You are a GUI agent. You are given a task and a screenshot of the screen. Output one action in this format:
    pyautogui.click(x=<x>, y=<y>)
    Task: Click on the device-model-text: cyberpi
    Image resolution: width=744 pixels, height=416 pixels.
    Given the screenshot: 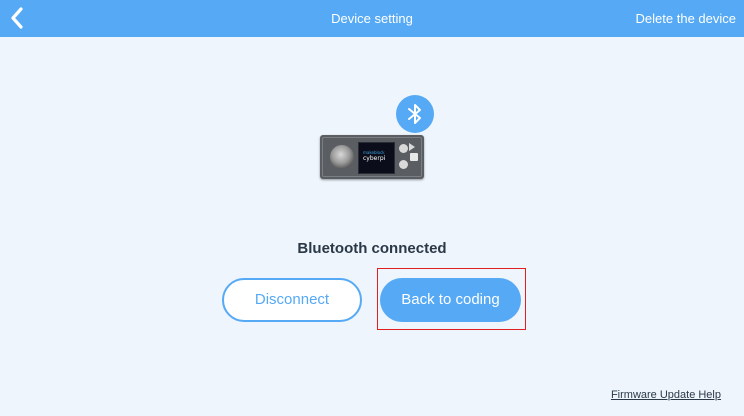 What is the action you would take?
    pyautogui.click(x=374, y=158)
    